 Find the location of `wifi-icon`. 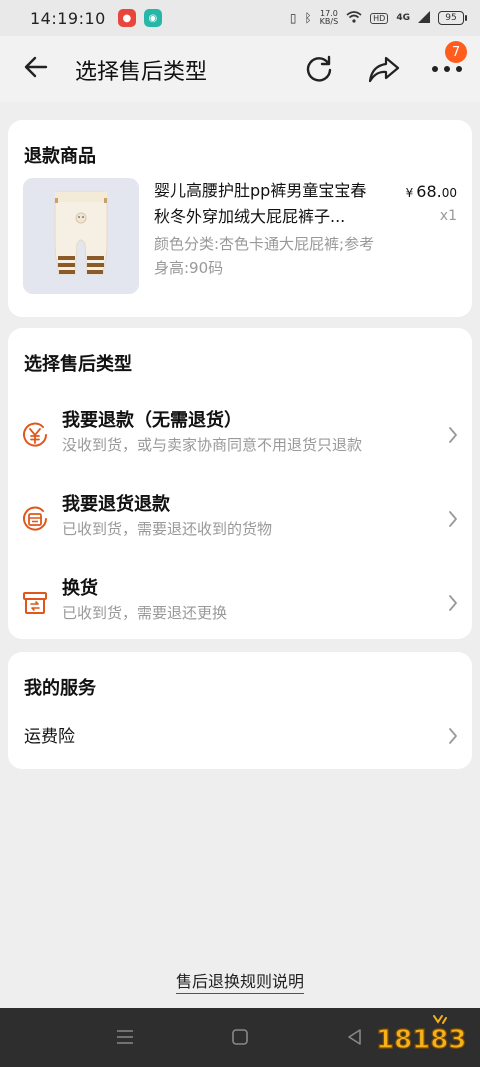

wifi-icon is located at coordinates (354, 18).